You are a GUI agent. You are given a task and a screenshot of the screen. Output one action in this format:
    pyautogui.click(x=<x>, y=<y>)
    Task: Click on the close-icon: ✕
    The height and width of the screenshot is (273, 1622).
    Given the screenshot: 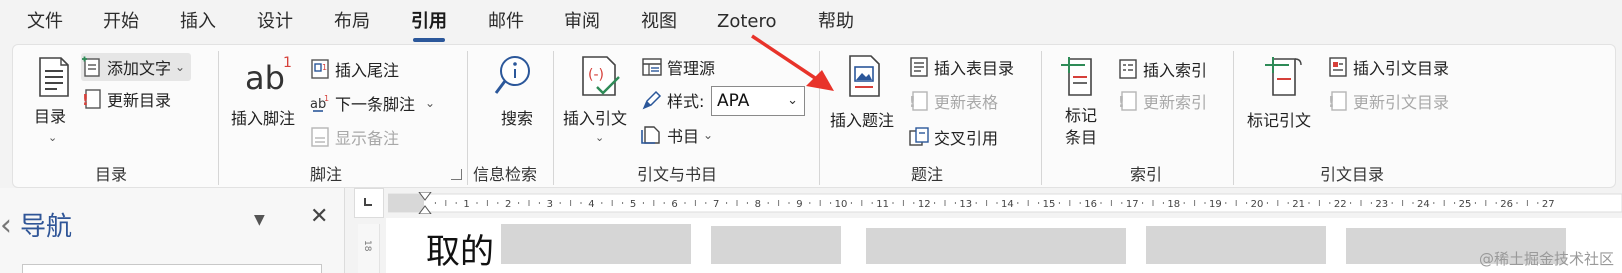 What is the action you would take?
    pyautogui.click(x=319, y=216)
    